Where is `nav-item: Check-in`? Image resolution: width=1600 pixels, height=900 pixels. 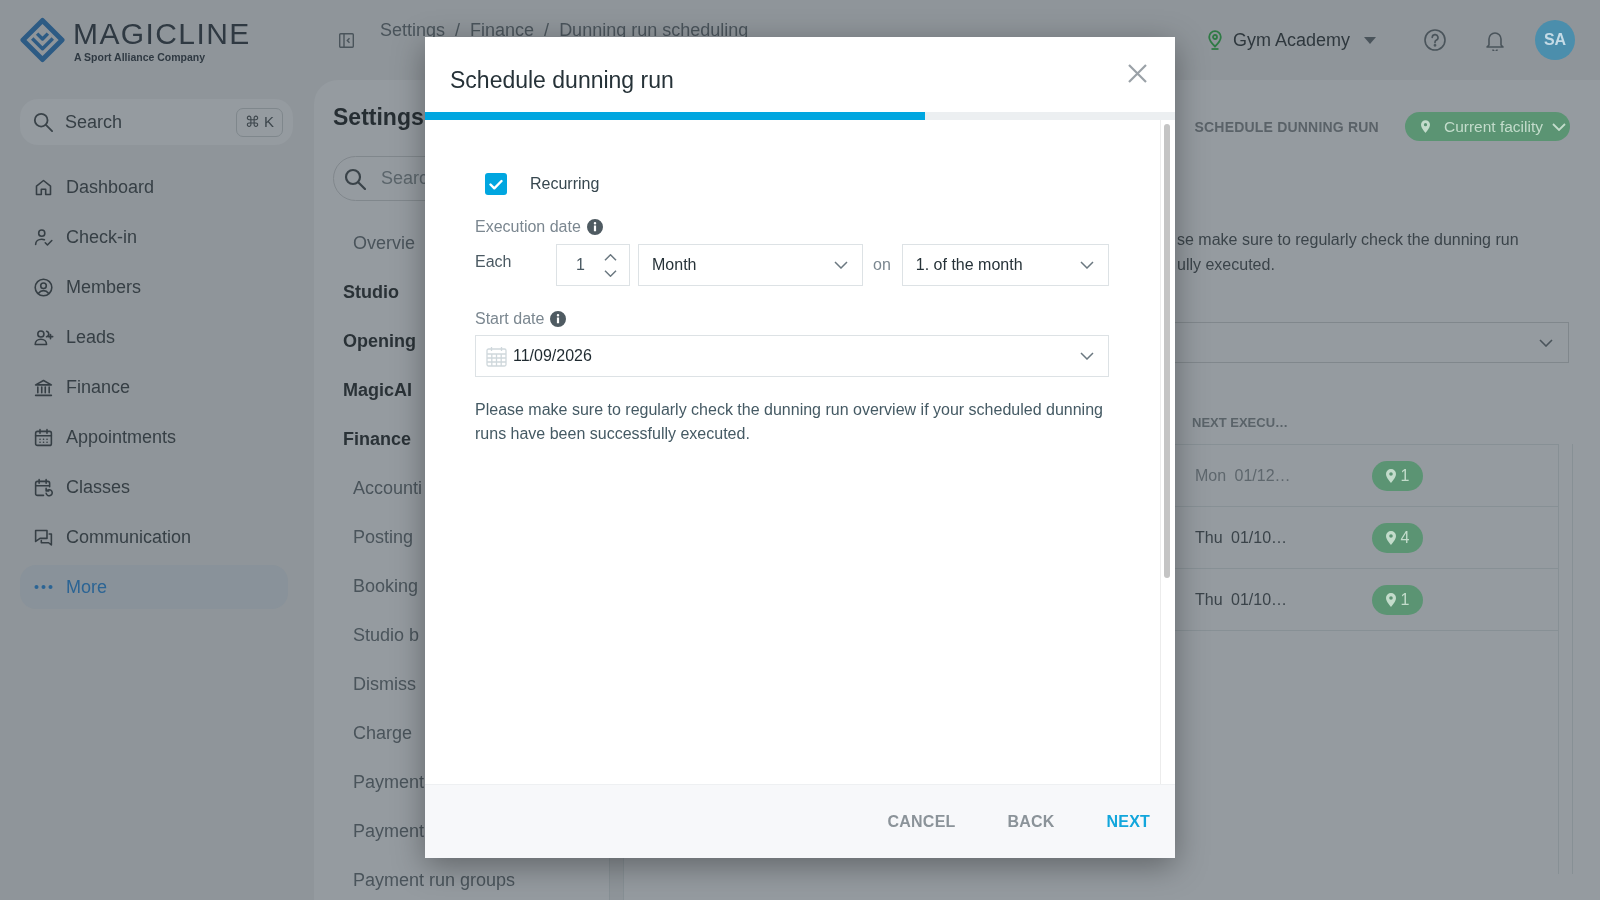 nav-item: Check-in is located at coordinates (154, 237).